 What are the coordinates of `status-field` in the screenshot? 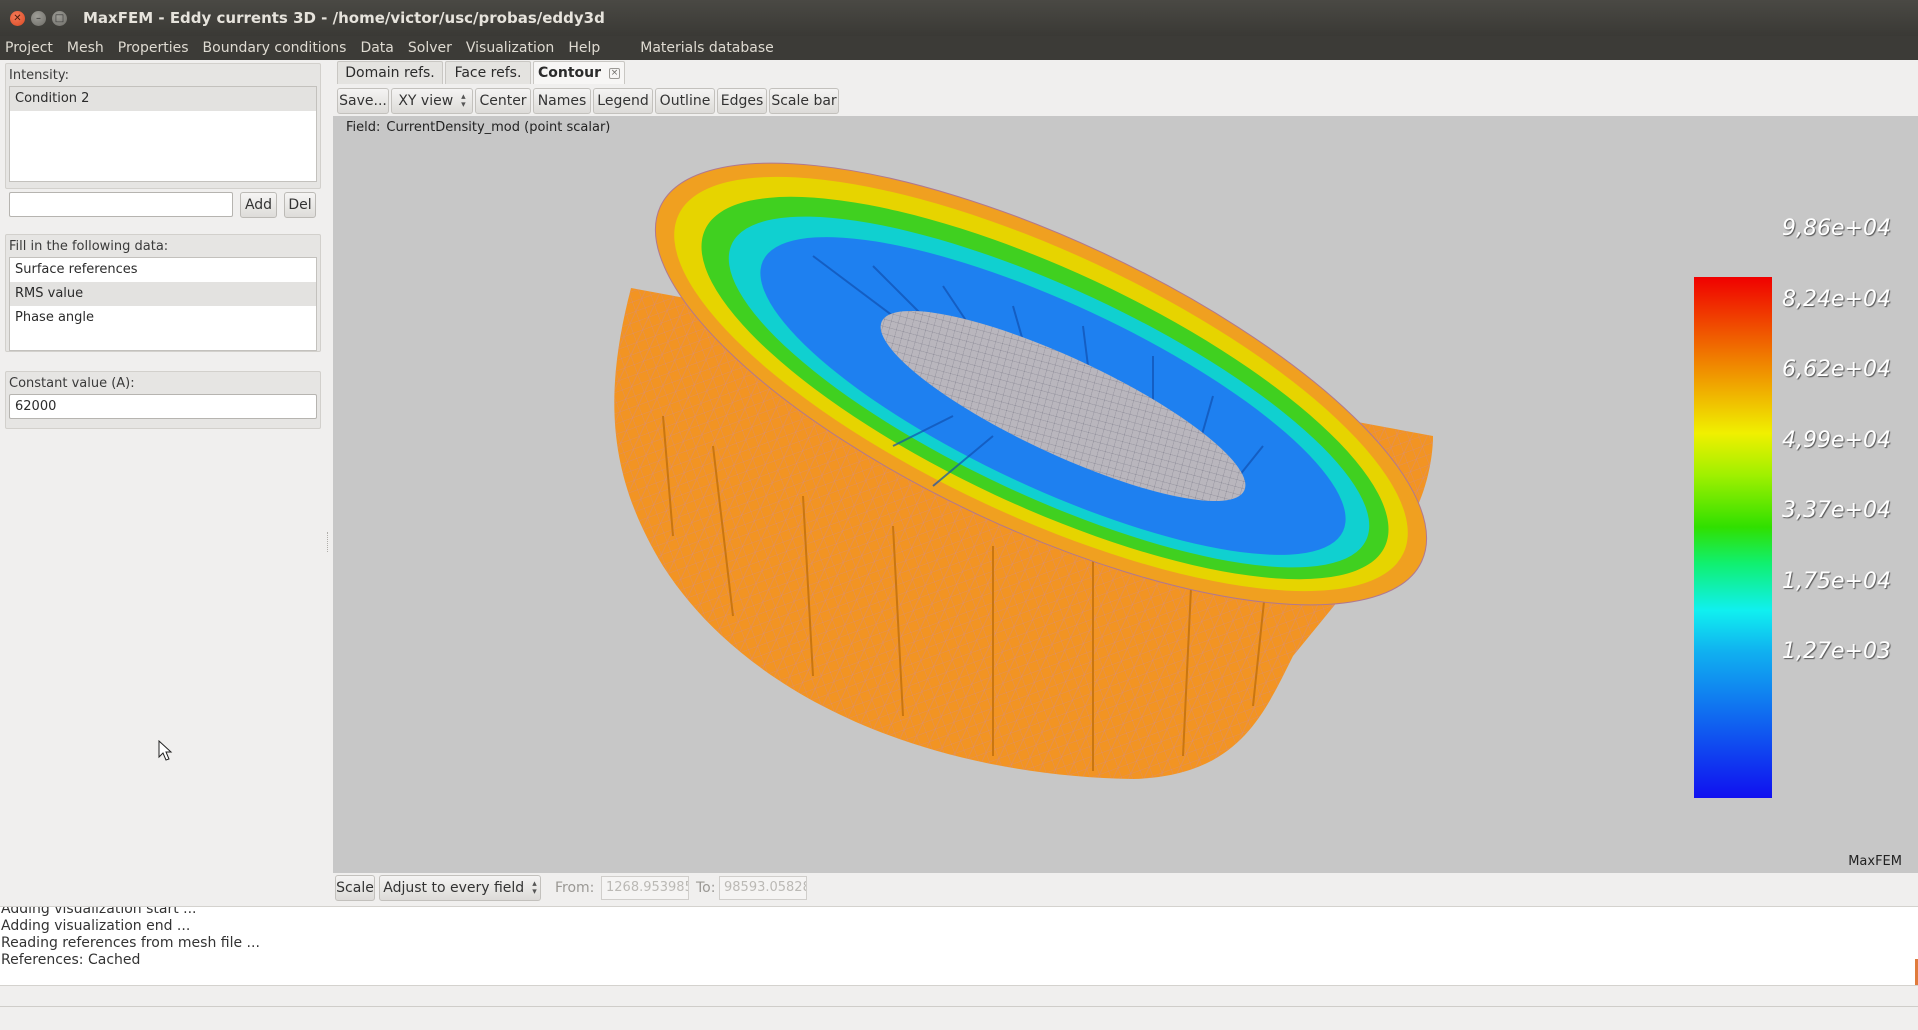 It's located at (959, 1018).